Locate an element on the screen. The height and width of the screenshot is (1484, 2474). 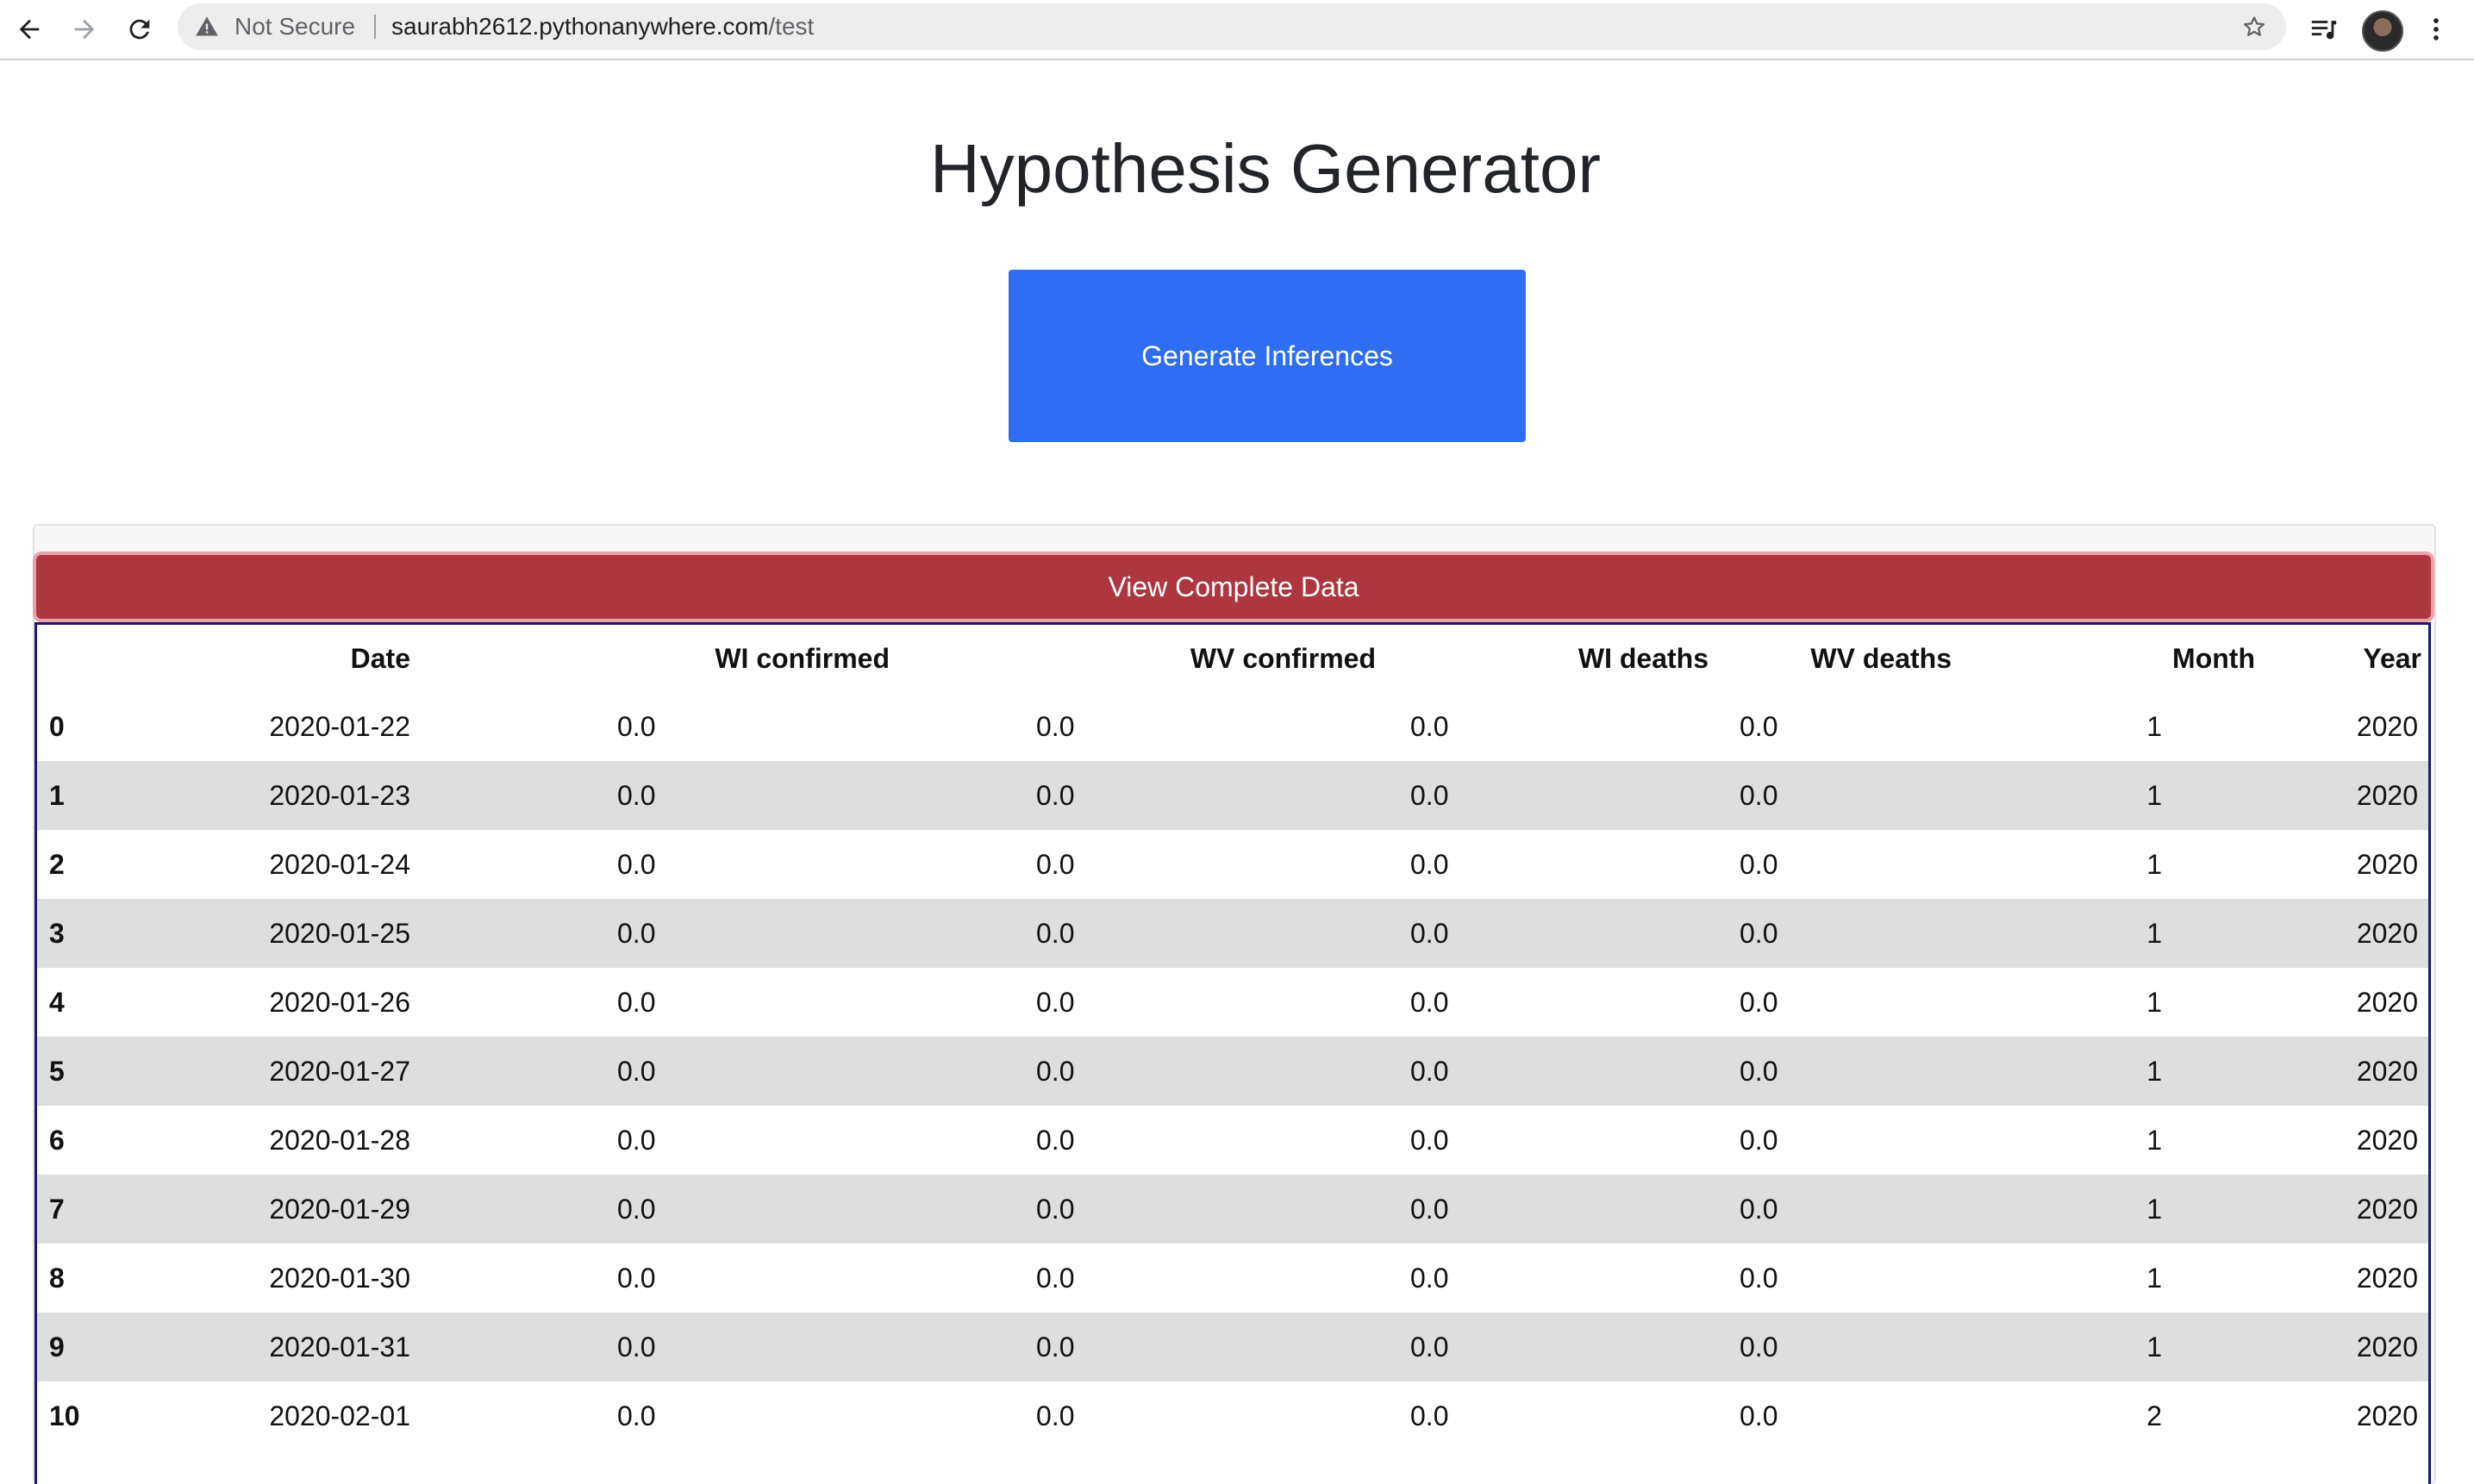
table-row: 9 2020-01-31 0.0 0.0 0.0 0.0 1 2020 is located at coordinates (1232, 1347).